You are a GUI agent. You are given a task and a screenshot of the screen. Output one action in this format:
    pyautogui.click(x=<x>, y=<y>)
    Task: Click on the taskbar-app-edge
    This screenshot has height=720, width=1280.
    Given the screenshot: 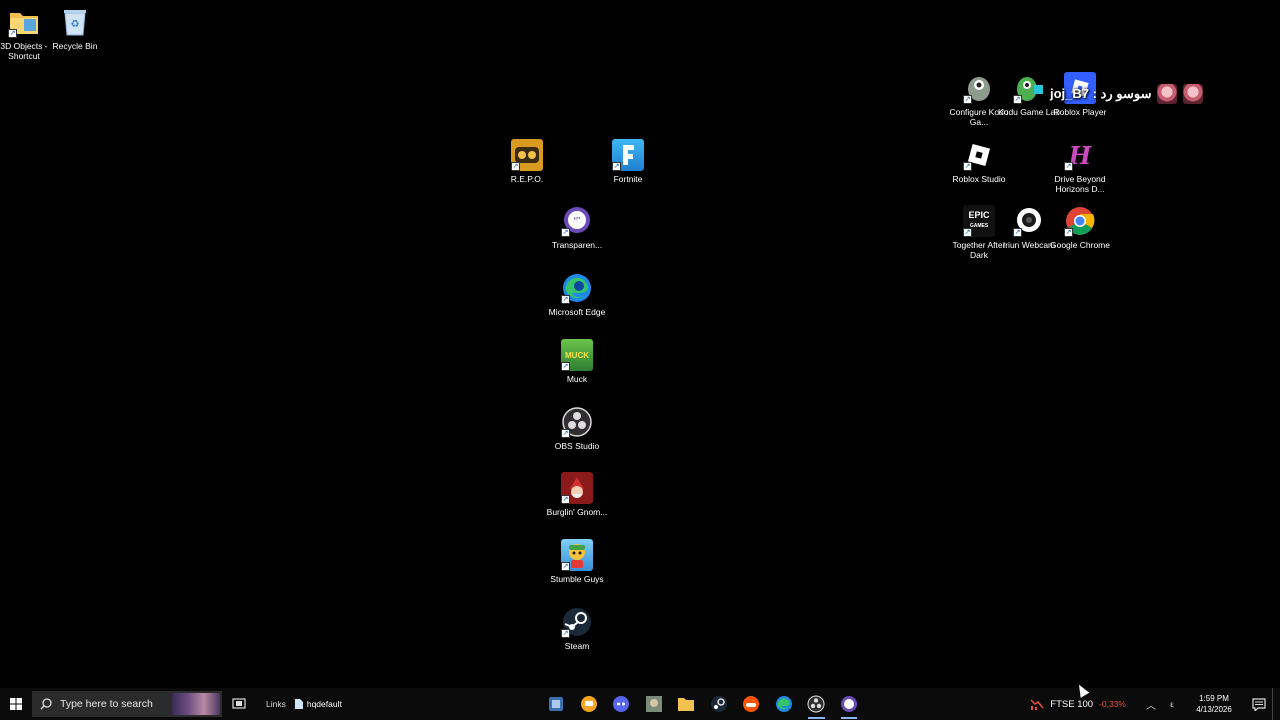 What is the action you would take?
    pyautogui.click(x=784, y=704)
    